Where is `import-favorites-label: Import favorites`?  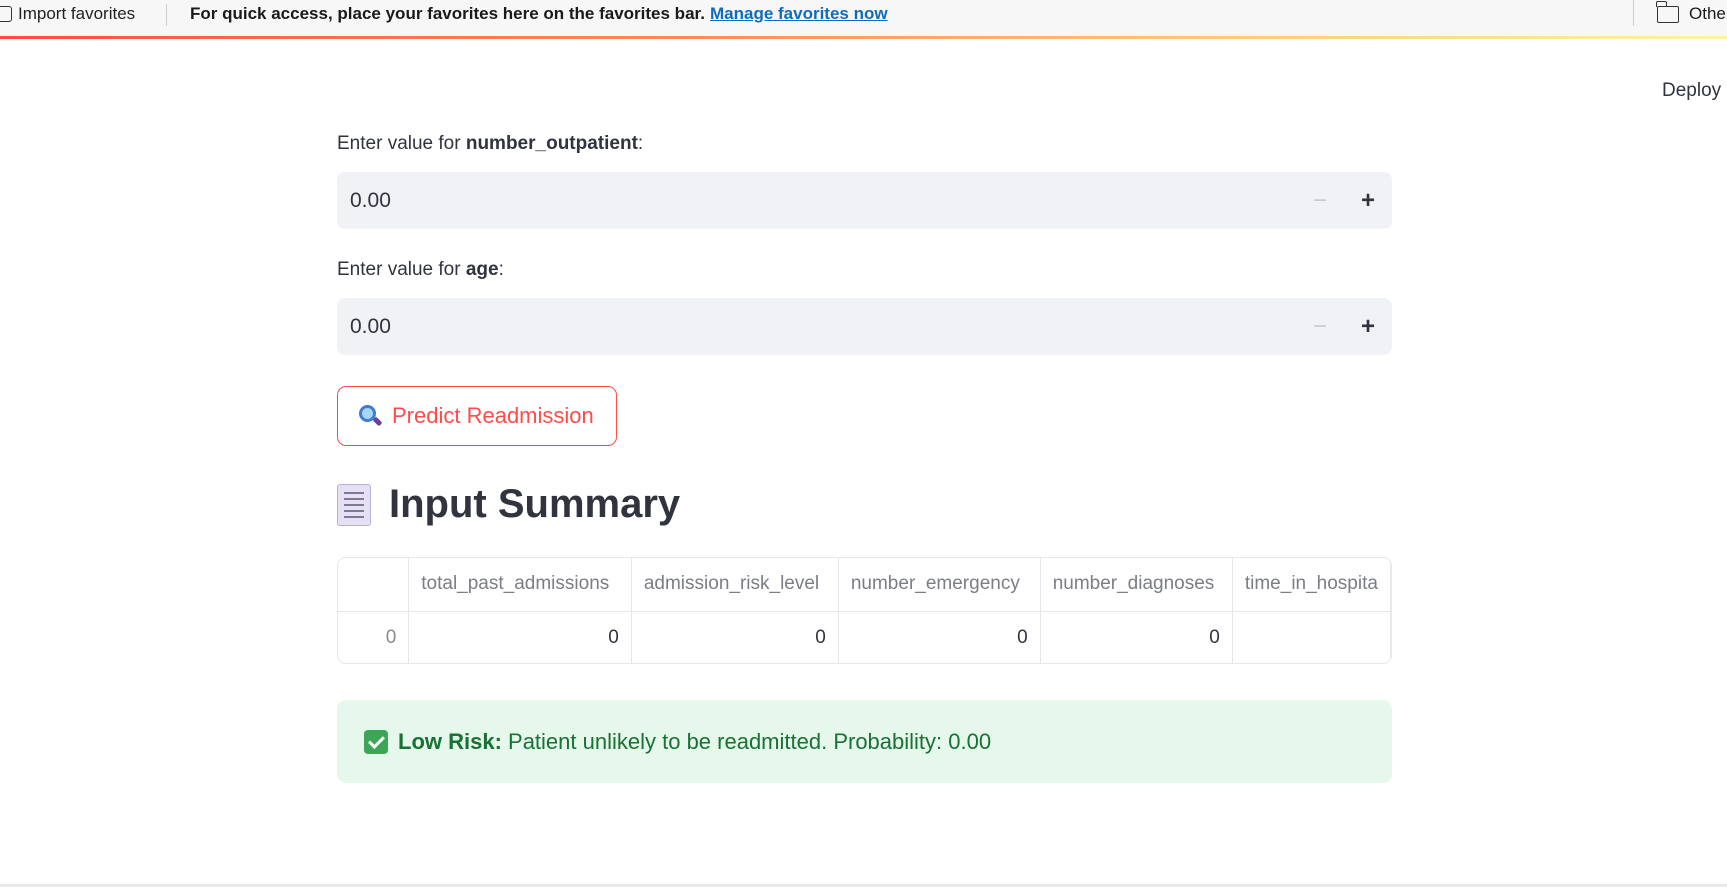
import-favorites-label: Import favorites is located at coordinates (77, 13).